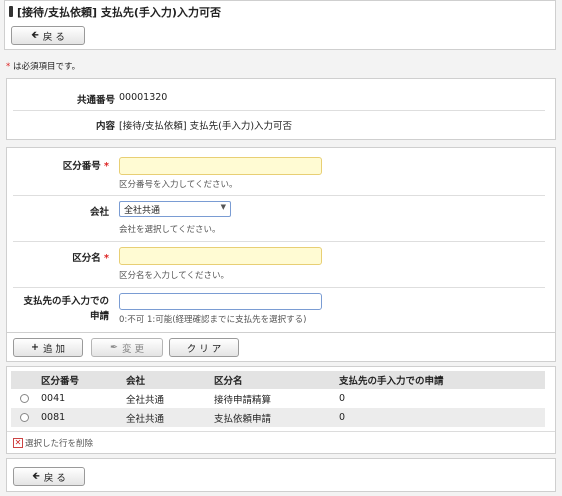  I want to click on table-header-row: 区分番号 会社 区分名 支払先の手入力での申請, so click(278, 380).